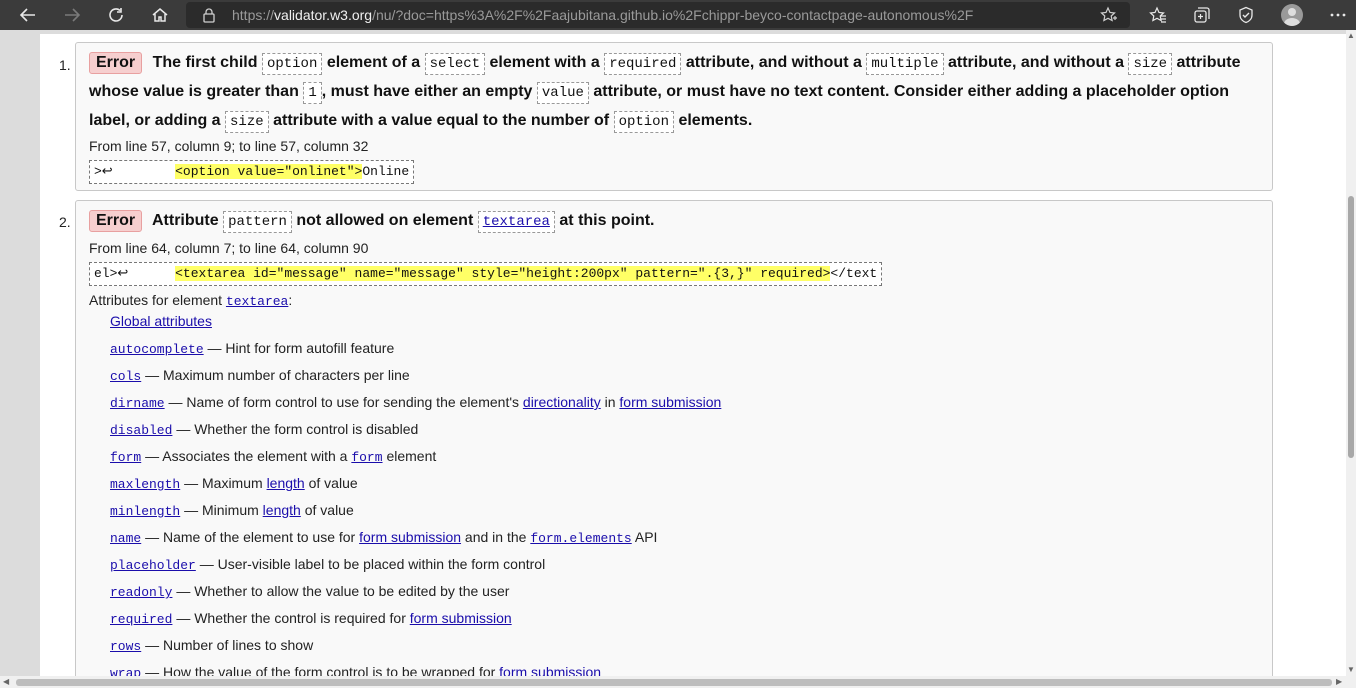  Describe the element at coordinates (135, 171) in the screenshot. I see `extract-prefix: >↩` at that location.